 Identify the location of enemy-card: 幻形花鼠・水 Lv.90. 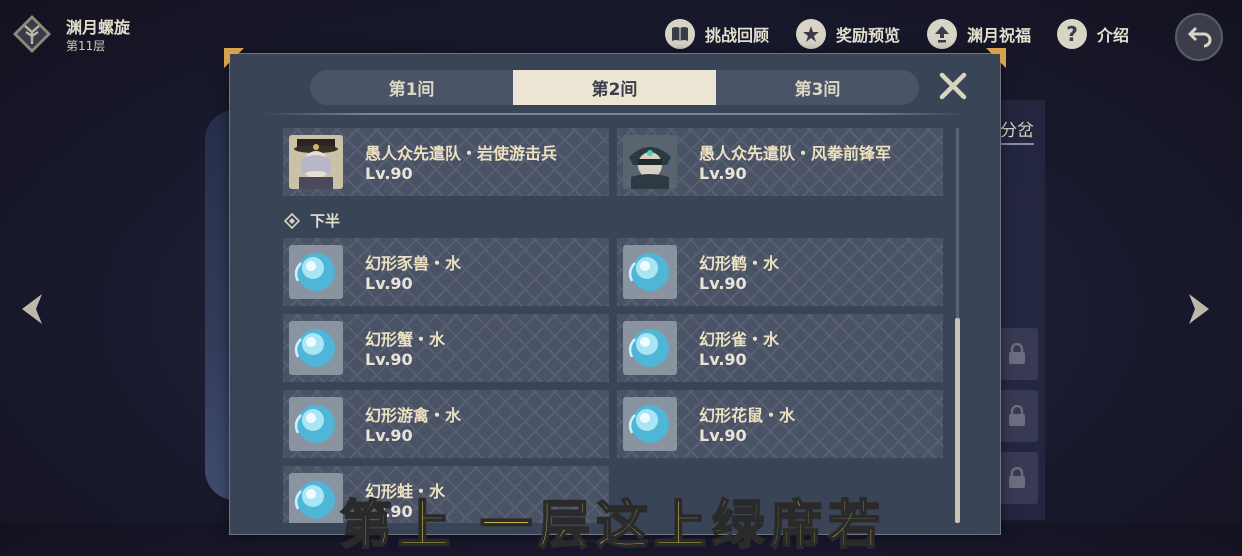
(780, 424).